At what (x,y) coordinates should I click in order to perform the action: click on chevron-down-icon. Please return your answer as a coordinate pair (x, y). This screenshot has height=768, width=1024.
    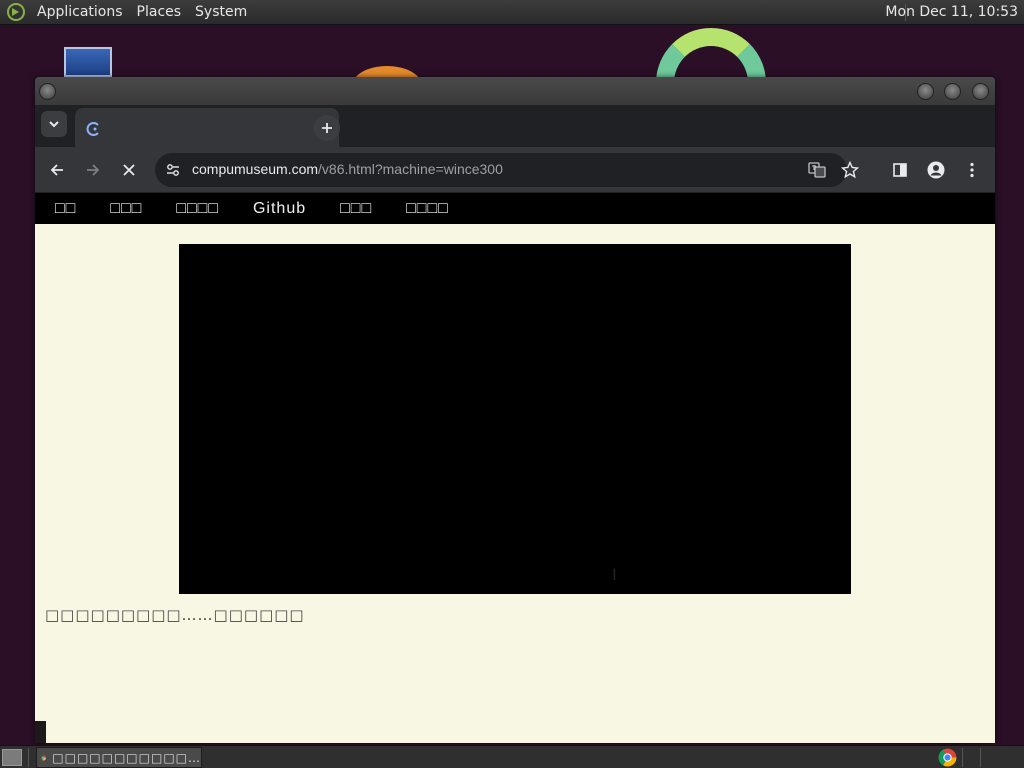
    Looking at the image, I should click on (54, 124).